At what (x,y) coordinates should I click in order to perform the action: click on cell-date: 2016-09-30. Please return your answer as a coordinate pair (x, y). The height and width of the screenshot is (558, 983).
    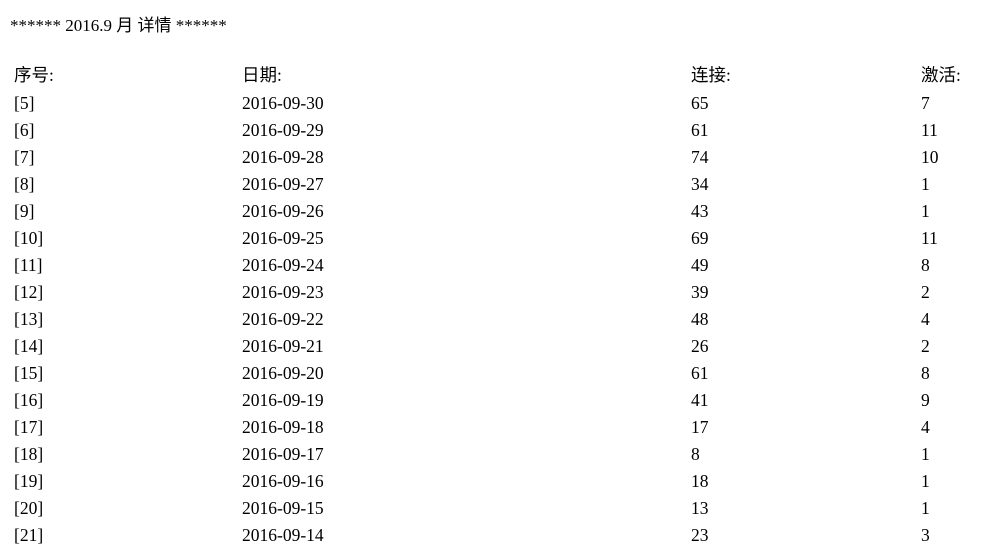
    Looking at the image, I should click on (283, 103).